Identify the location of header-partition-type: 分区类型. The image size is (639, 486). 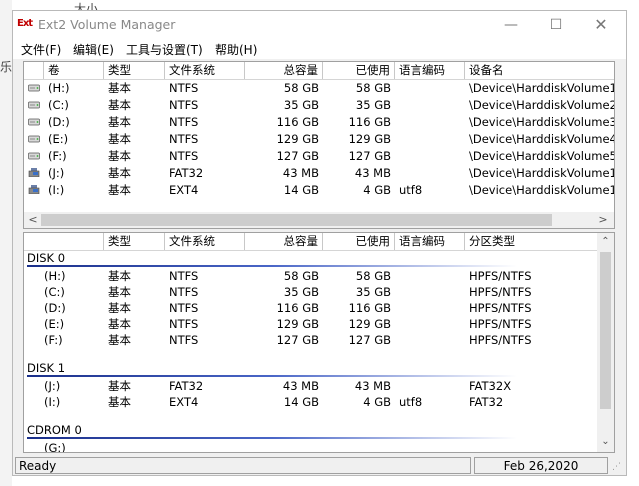
(531, 241).